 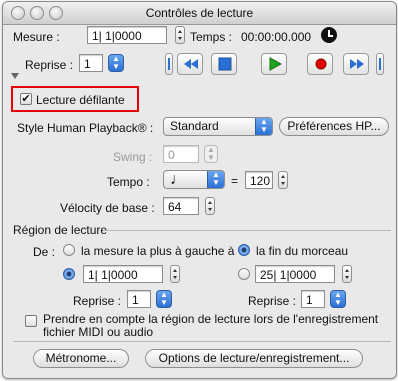 I want to click on region-start-stepper, so click(x=175, y=274).